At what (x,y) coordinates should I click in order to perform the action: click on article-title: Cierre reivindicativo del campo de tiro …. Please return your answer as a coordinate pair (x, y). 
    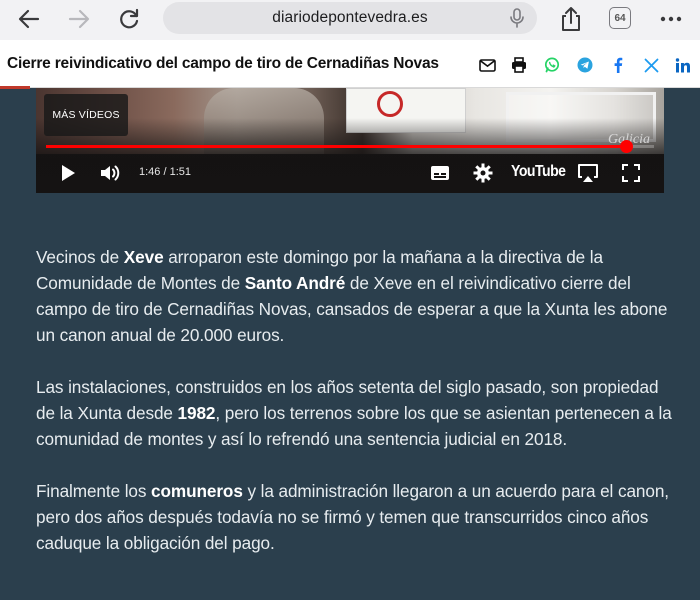
    Looking at the image, I should click on (223, 63).